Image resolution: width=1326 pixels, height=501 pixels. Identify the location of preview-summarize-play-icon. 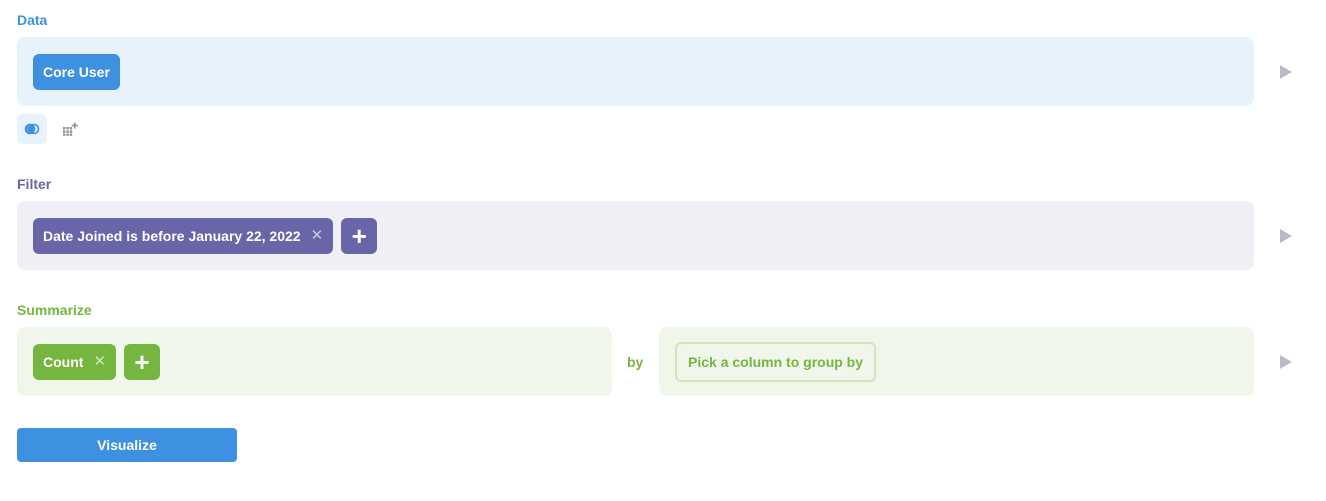
(1286, 362).